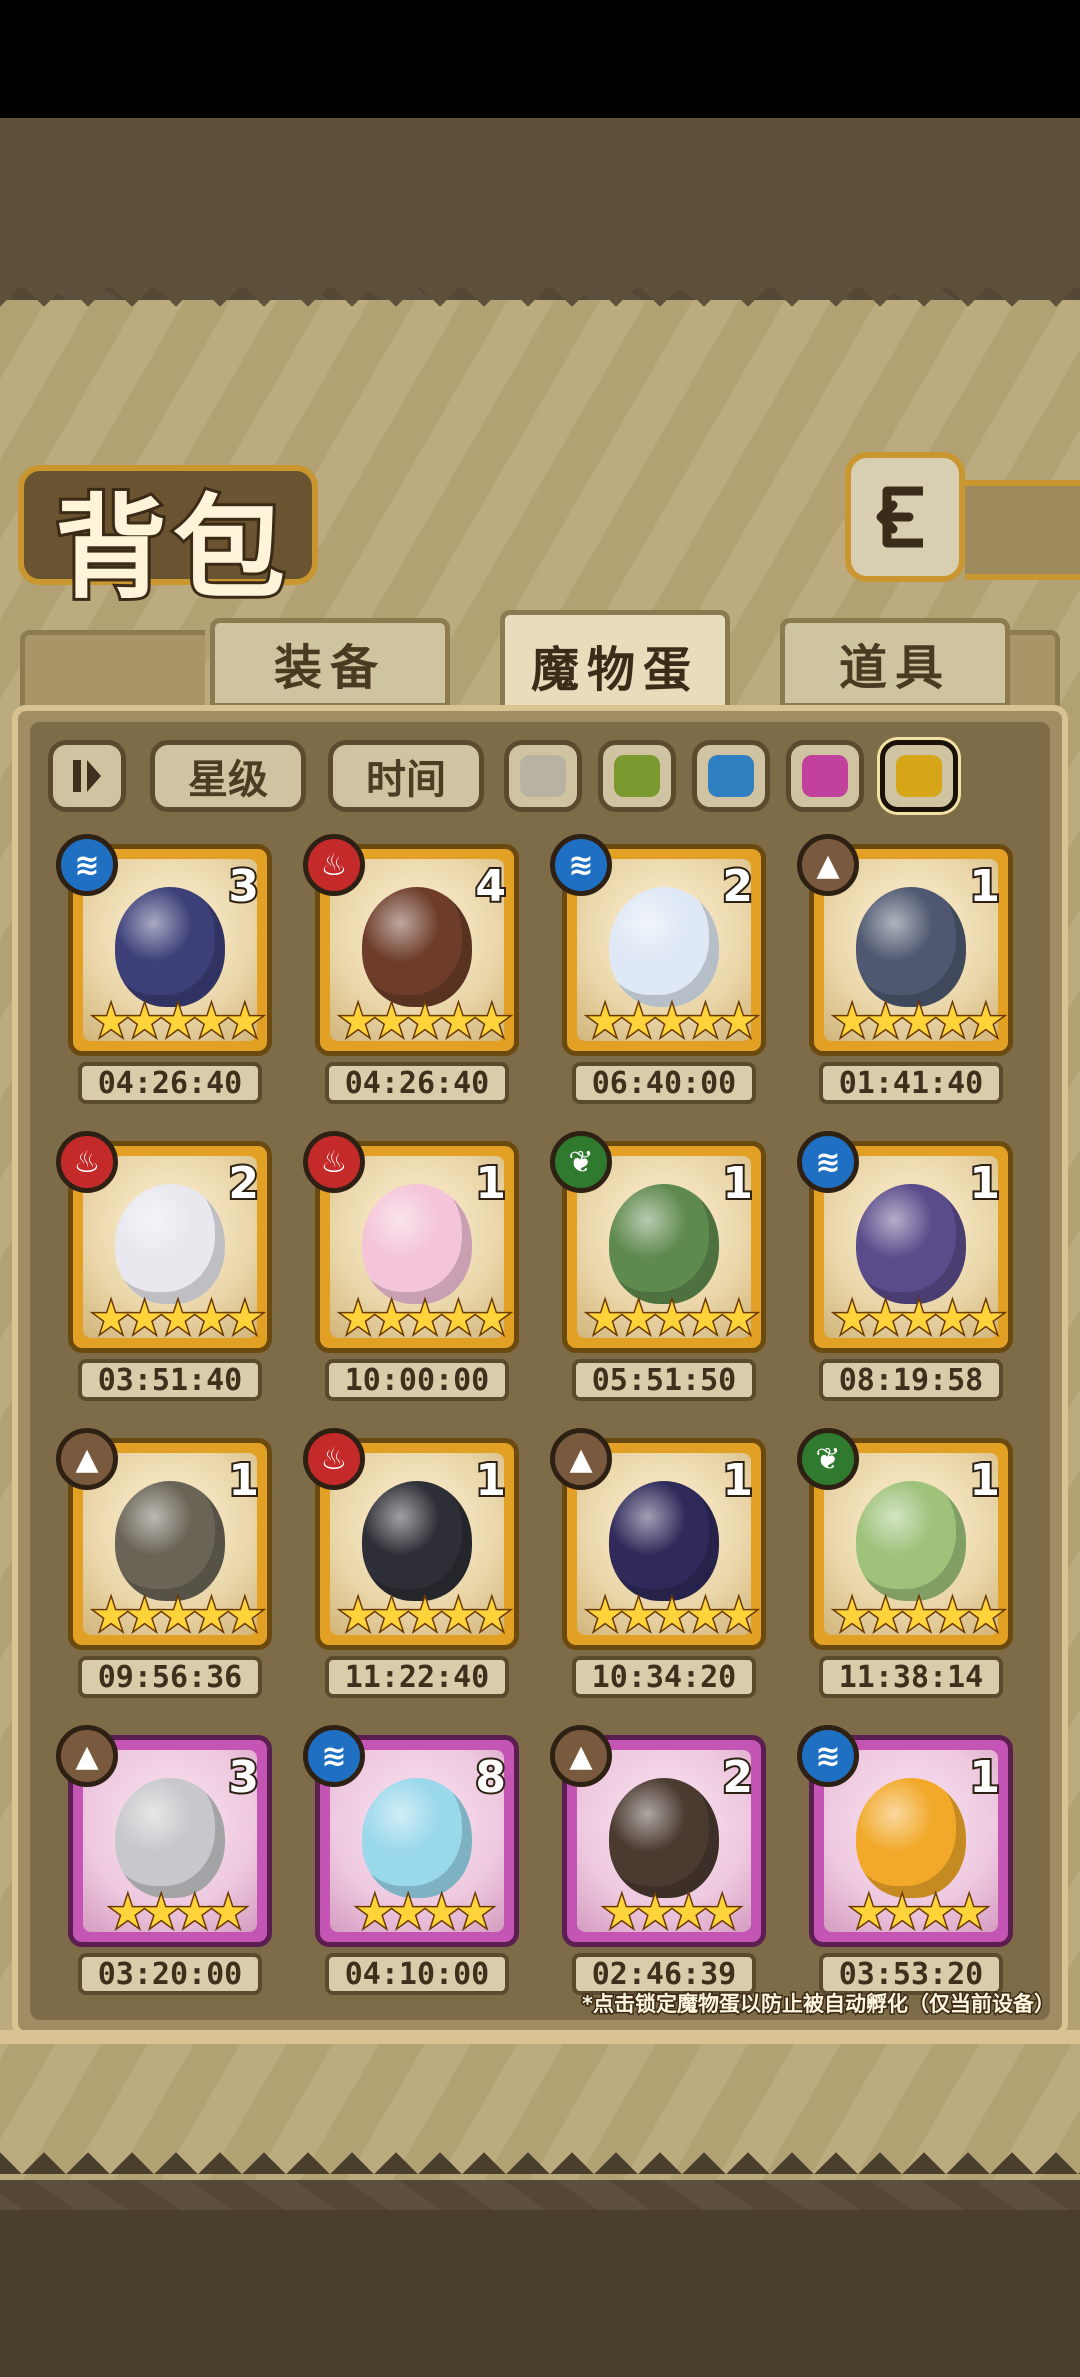 This screenshot has height=2377, width=1080. I want to click on top-wood-band, so click(540, 203).